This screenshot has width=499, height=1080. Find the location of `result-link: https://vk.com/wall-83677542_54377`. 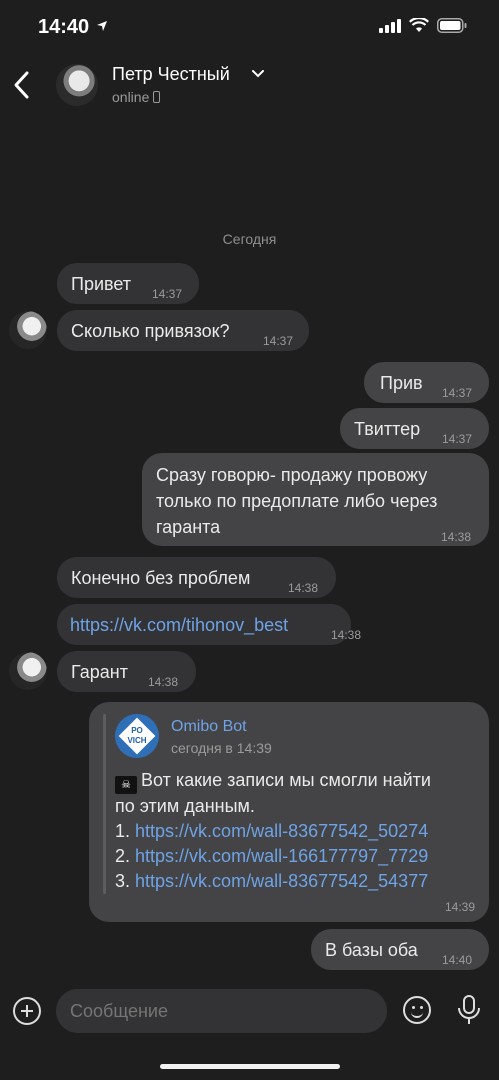

result-link: https://vk.com/wall-83677542_54377 is located at coordinates (281, 881).